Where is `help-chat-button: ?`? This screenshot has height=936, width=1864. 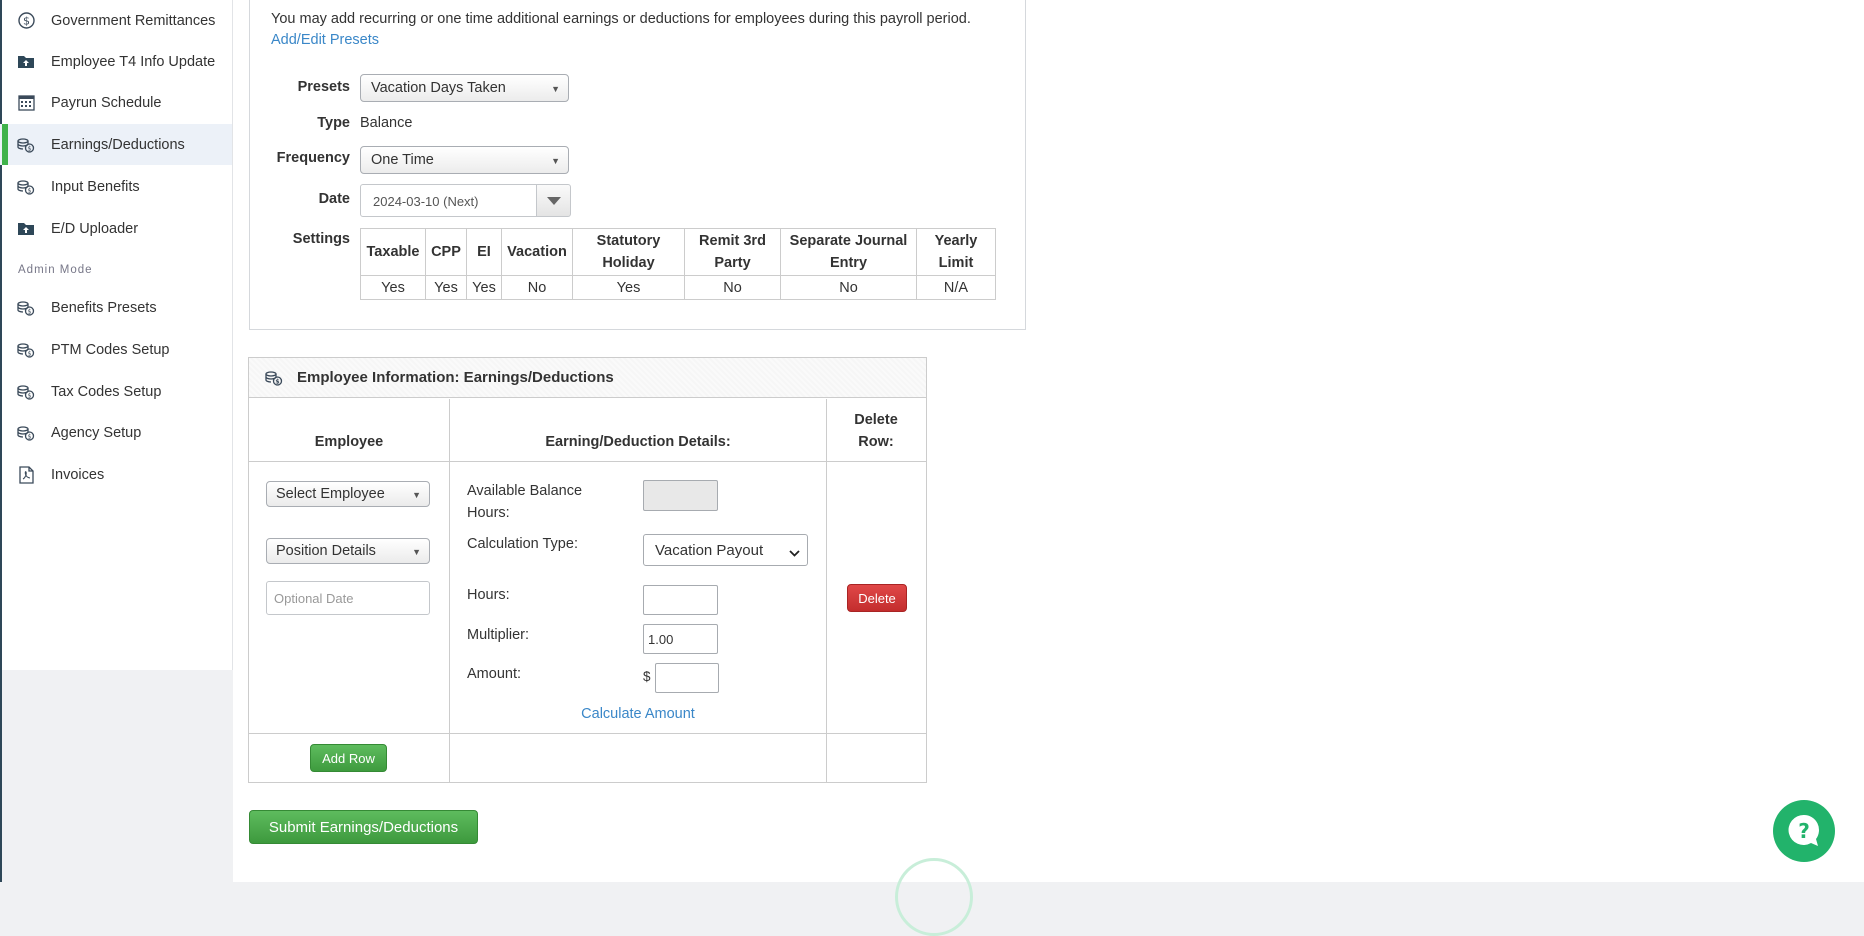
help-chat-button: ? is located at coordinates (1804, 831).